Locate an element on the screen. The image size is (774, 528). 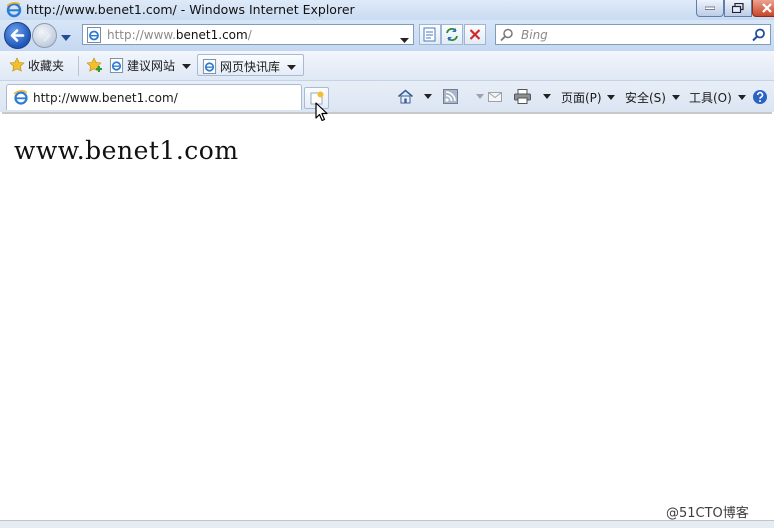
restore-button is located at coordinates (738, 8).